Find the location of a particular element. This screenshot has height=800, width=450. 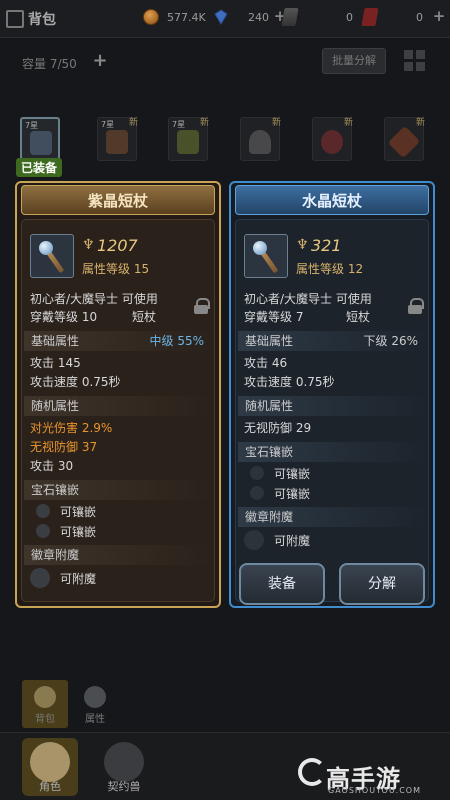

bag-capacity: 容量 7/50 is located at coordinates (49, 64).